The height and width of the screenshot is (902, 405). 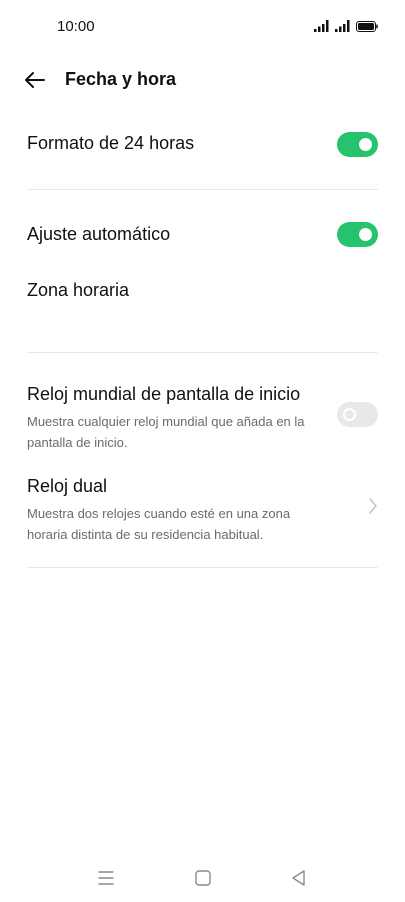 I want to click on toggle-world-clock, so click(x=357, y=414).